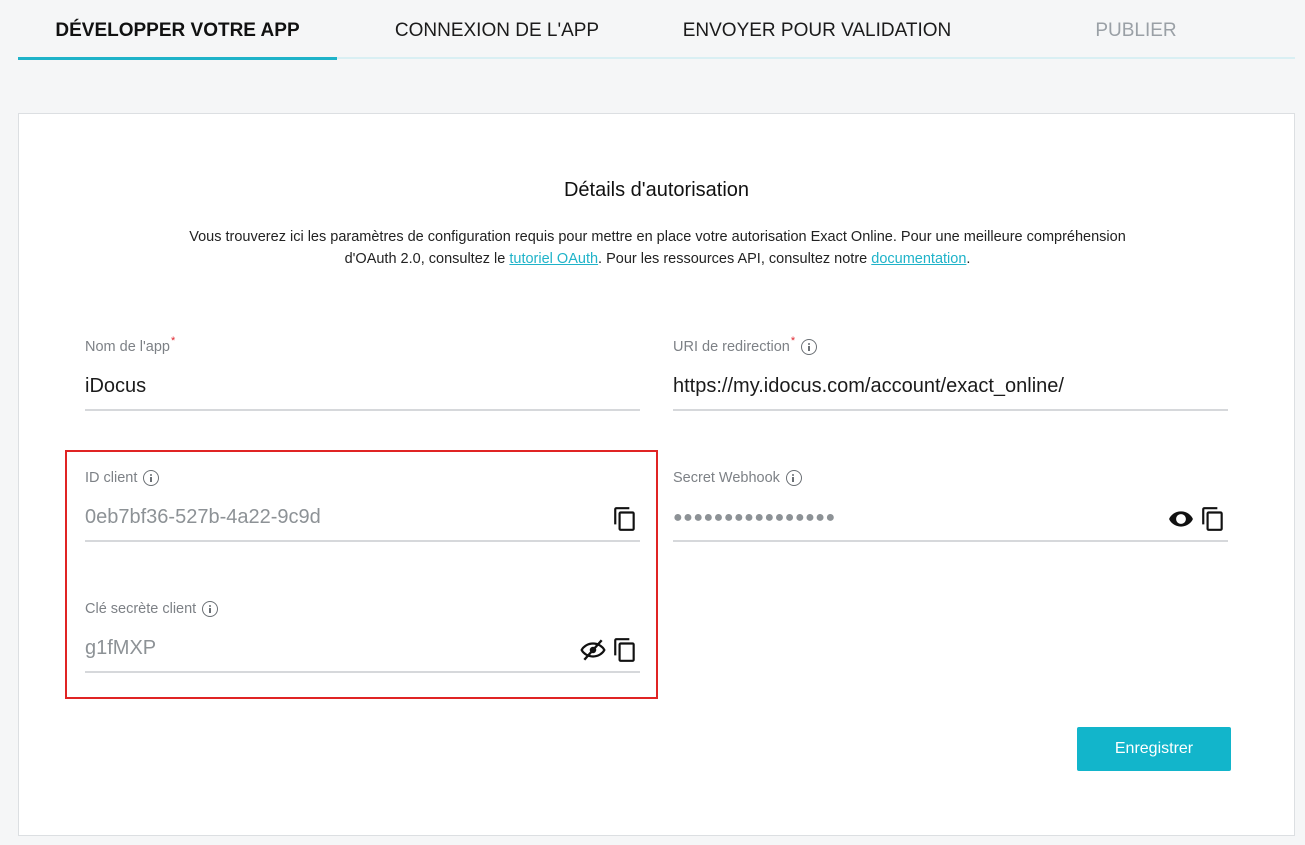 This screenshot has width=1305, height=845. What do you see at coordinates (918, 259) in the screenshot?
I see `documentation-link: documentation` at bounding box center [918, 259].